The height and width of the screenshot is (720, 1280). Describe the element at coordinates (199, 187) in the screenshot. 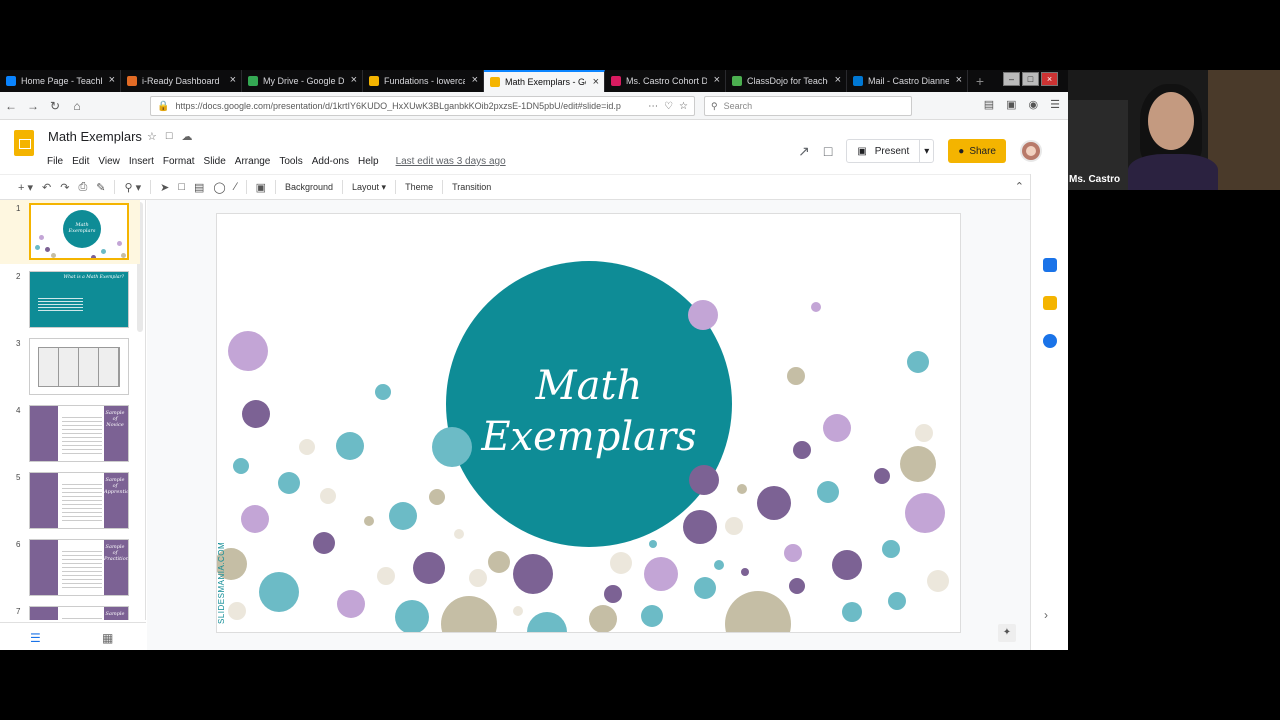

I see `image-icon: ▤` at that location.